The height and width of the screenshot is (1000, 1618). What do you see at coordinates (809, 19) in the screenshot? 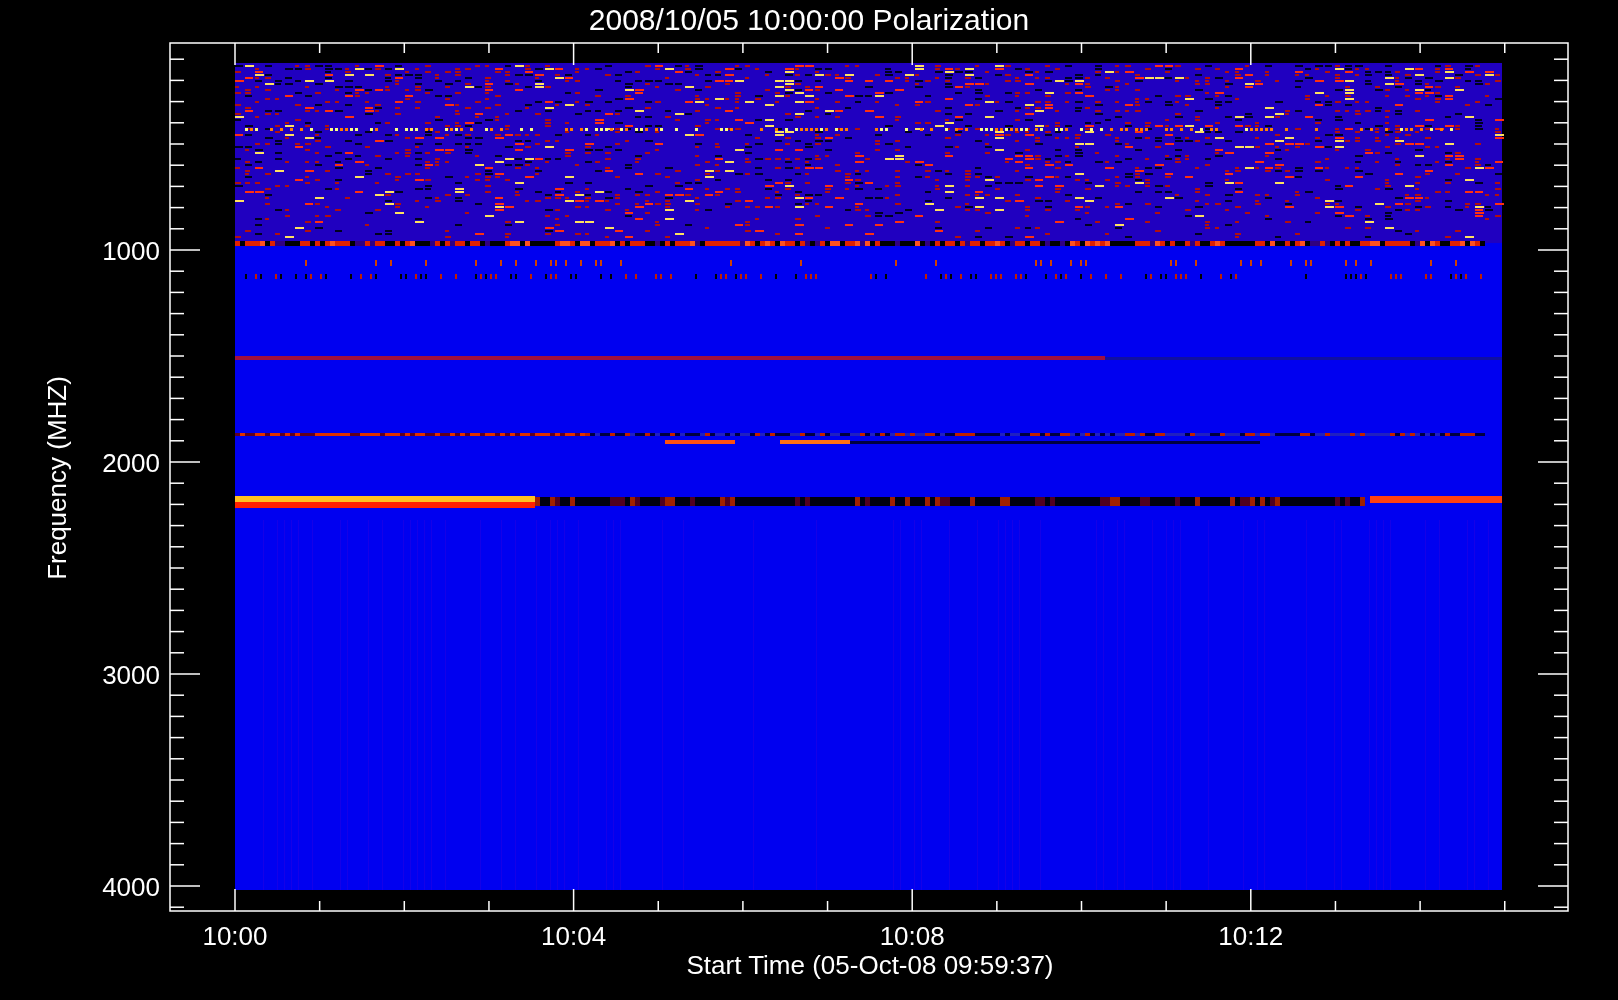
I see `chart-title: 2008/10/05 10:00:00 Polarization` at bounding box center [809, 19].